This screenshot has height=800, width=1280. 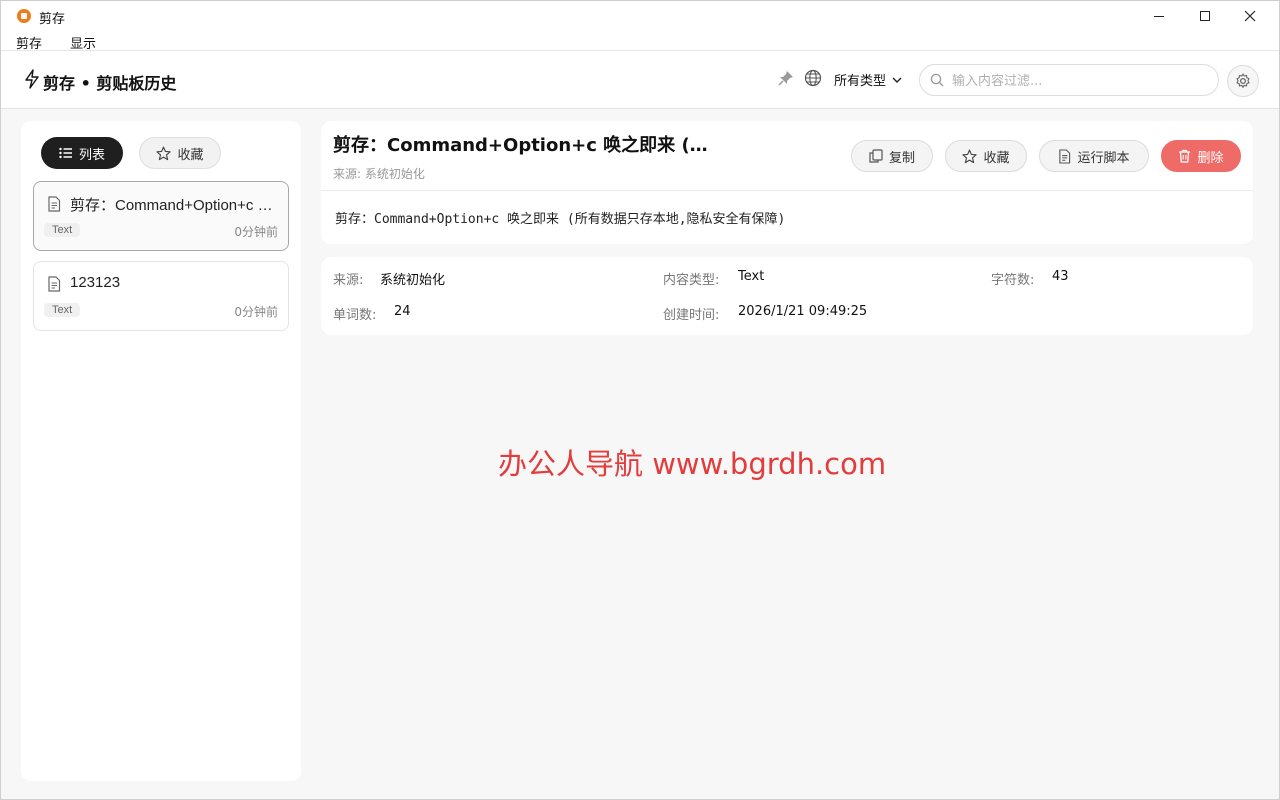 What do you see at coordinates (348, 280) in the screenshot?
I see `source-label: 来源:` at bounding box center [348, 280].